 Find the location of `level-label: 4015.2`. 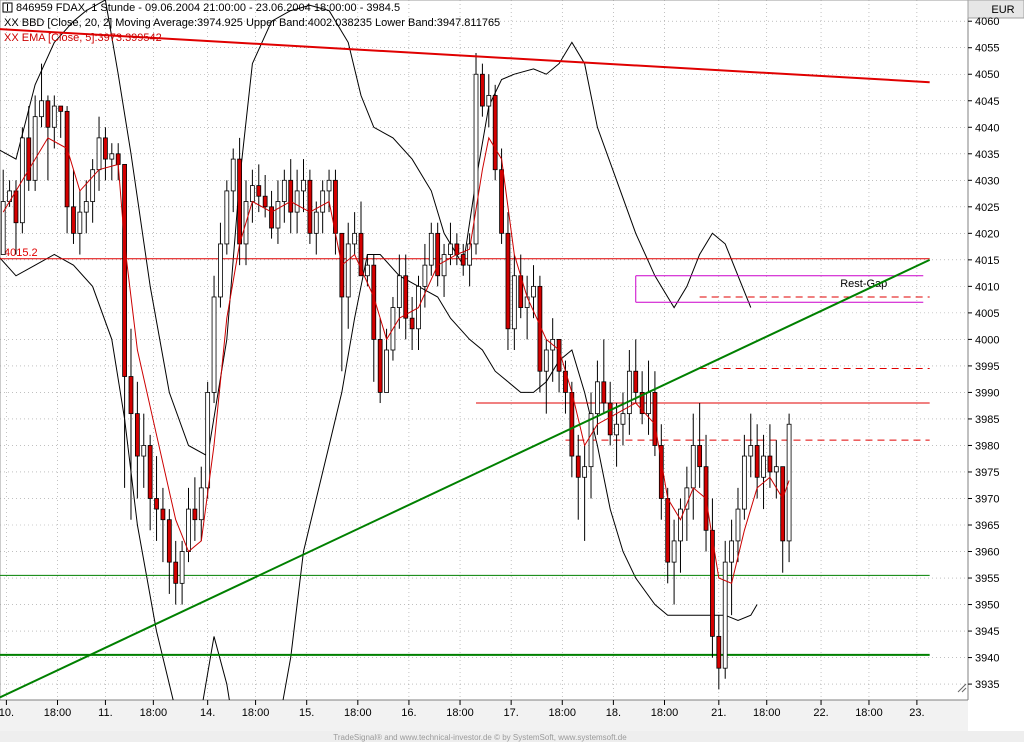

level-label: 4015.2 is located at coordinates (21, 253).